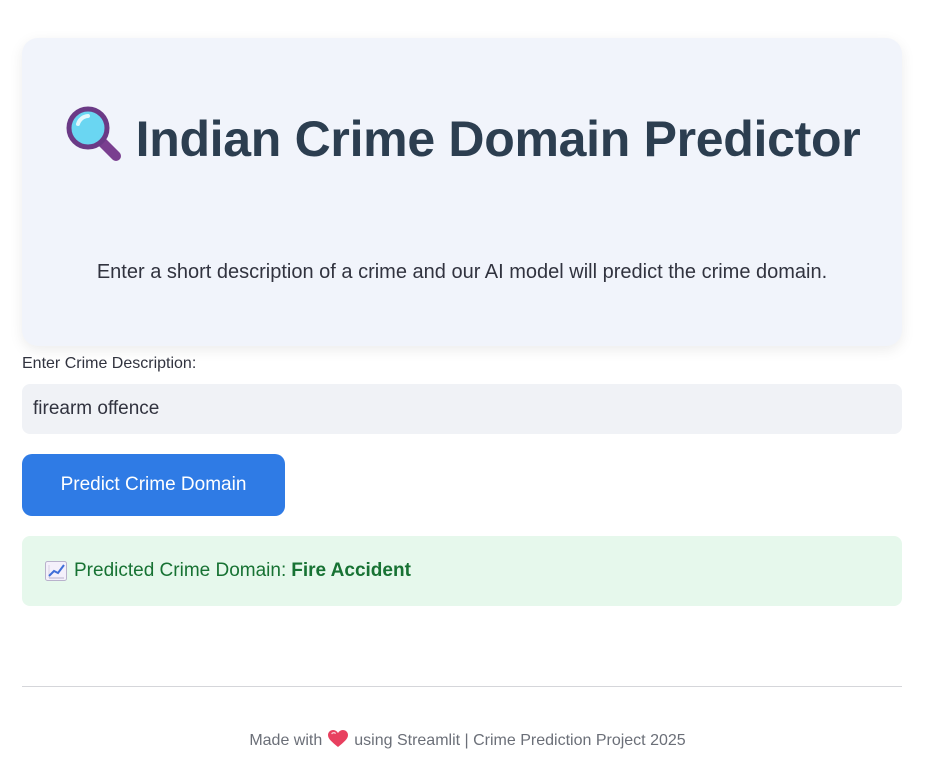 Image resolution: width=935 pixels, height=784 pixels. I want to click on chart-increasing-icon, so click(56, 571).